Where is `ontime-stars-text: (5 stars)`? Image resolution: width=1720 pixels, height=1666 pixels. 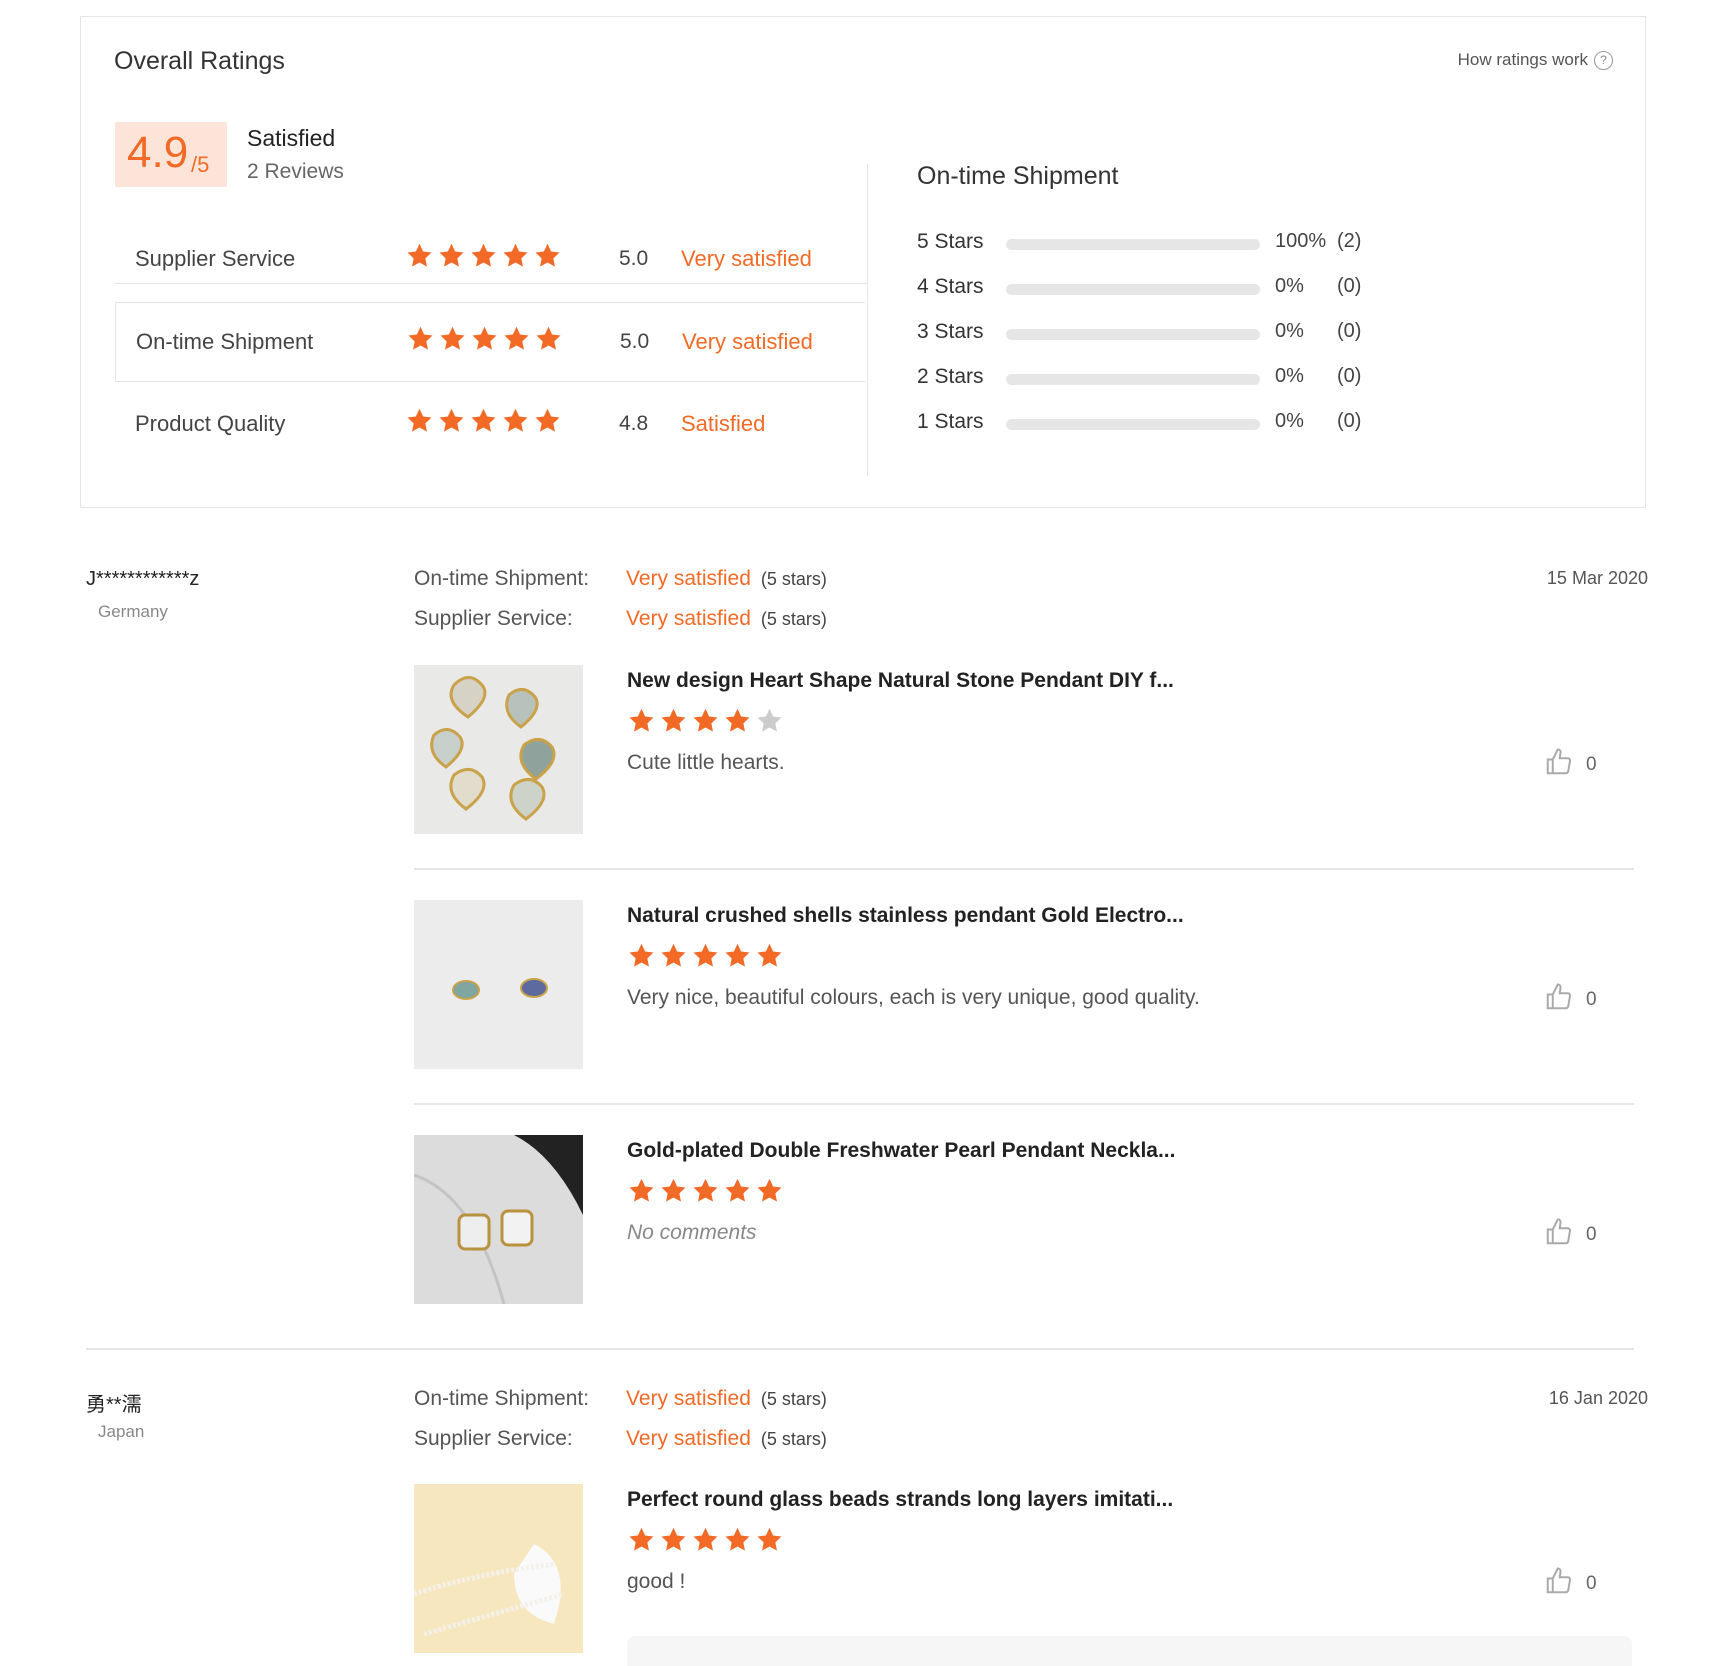
ontime-stars-text: (5 stars) is located at coordinates (793, 579).